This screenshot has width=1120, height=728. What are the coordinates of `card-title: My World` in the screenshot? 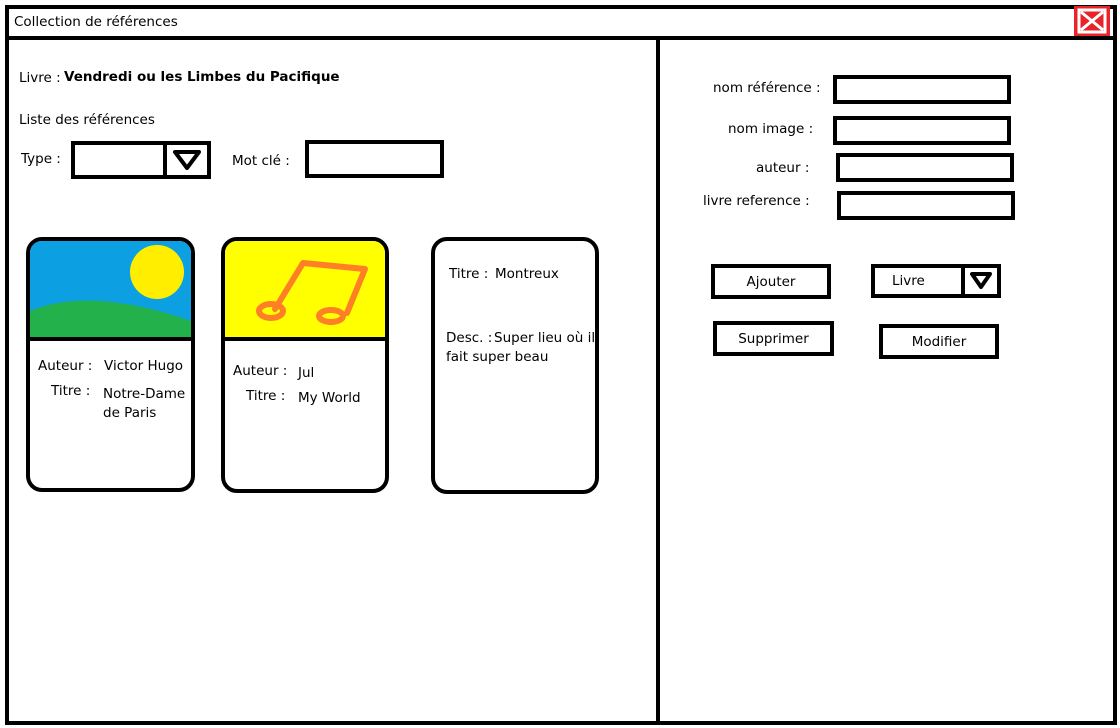 It's located at (329, 398).